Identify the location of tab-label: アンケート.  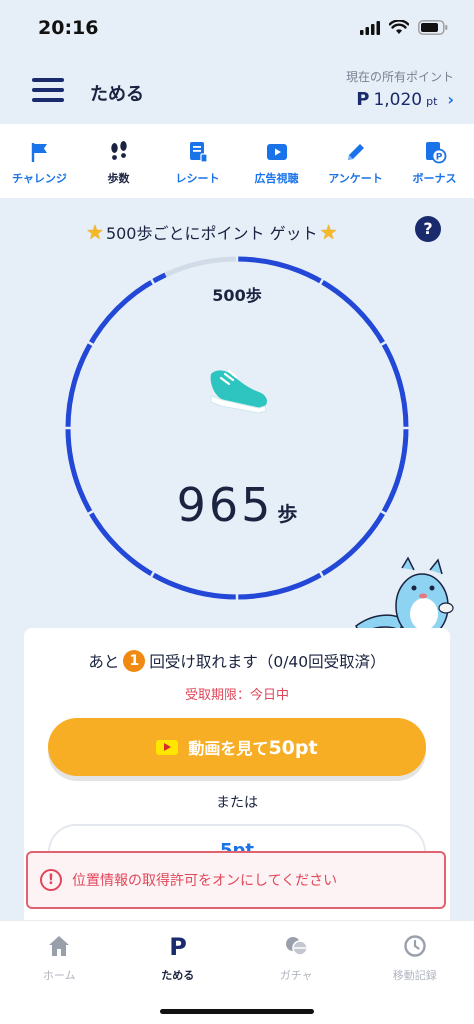
(355, 178).